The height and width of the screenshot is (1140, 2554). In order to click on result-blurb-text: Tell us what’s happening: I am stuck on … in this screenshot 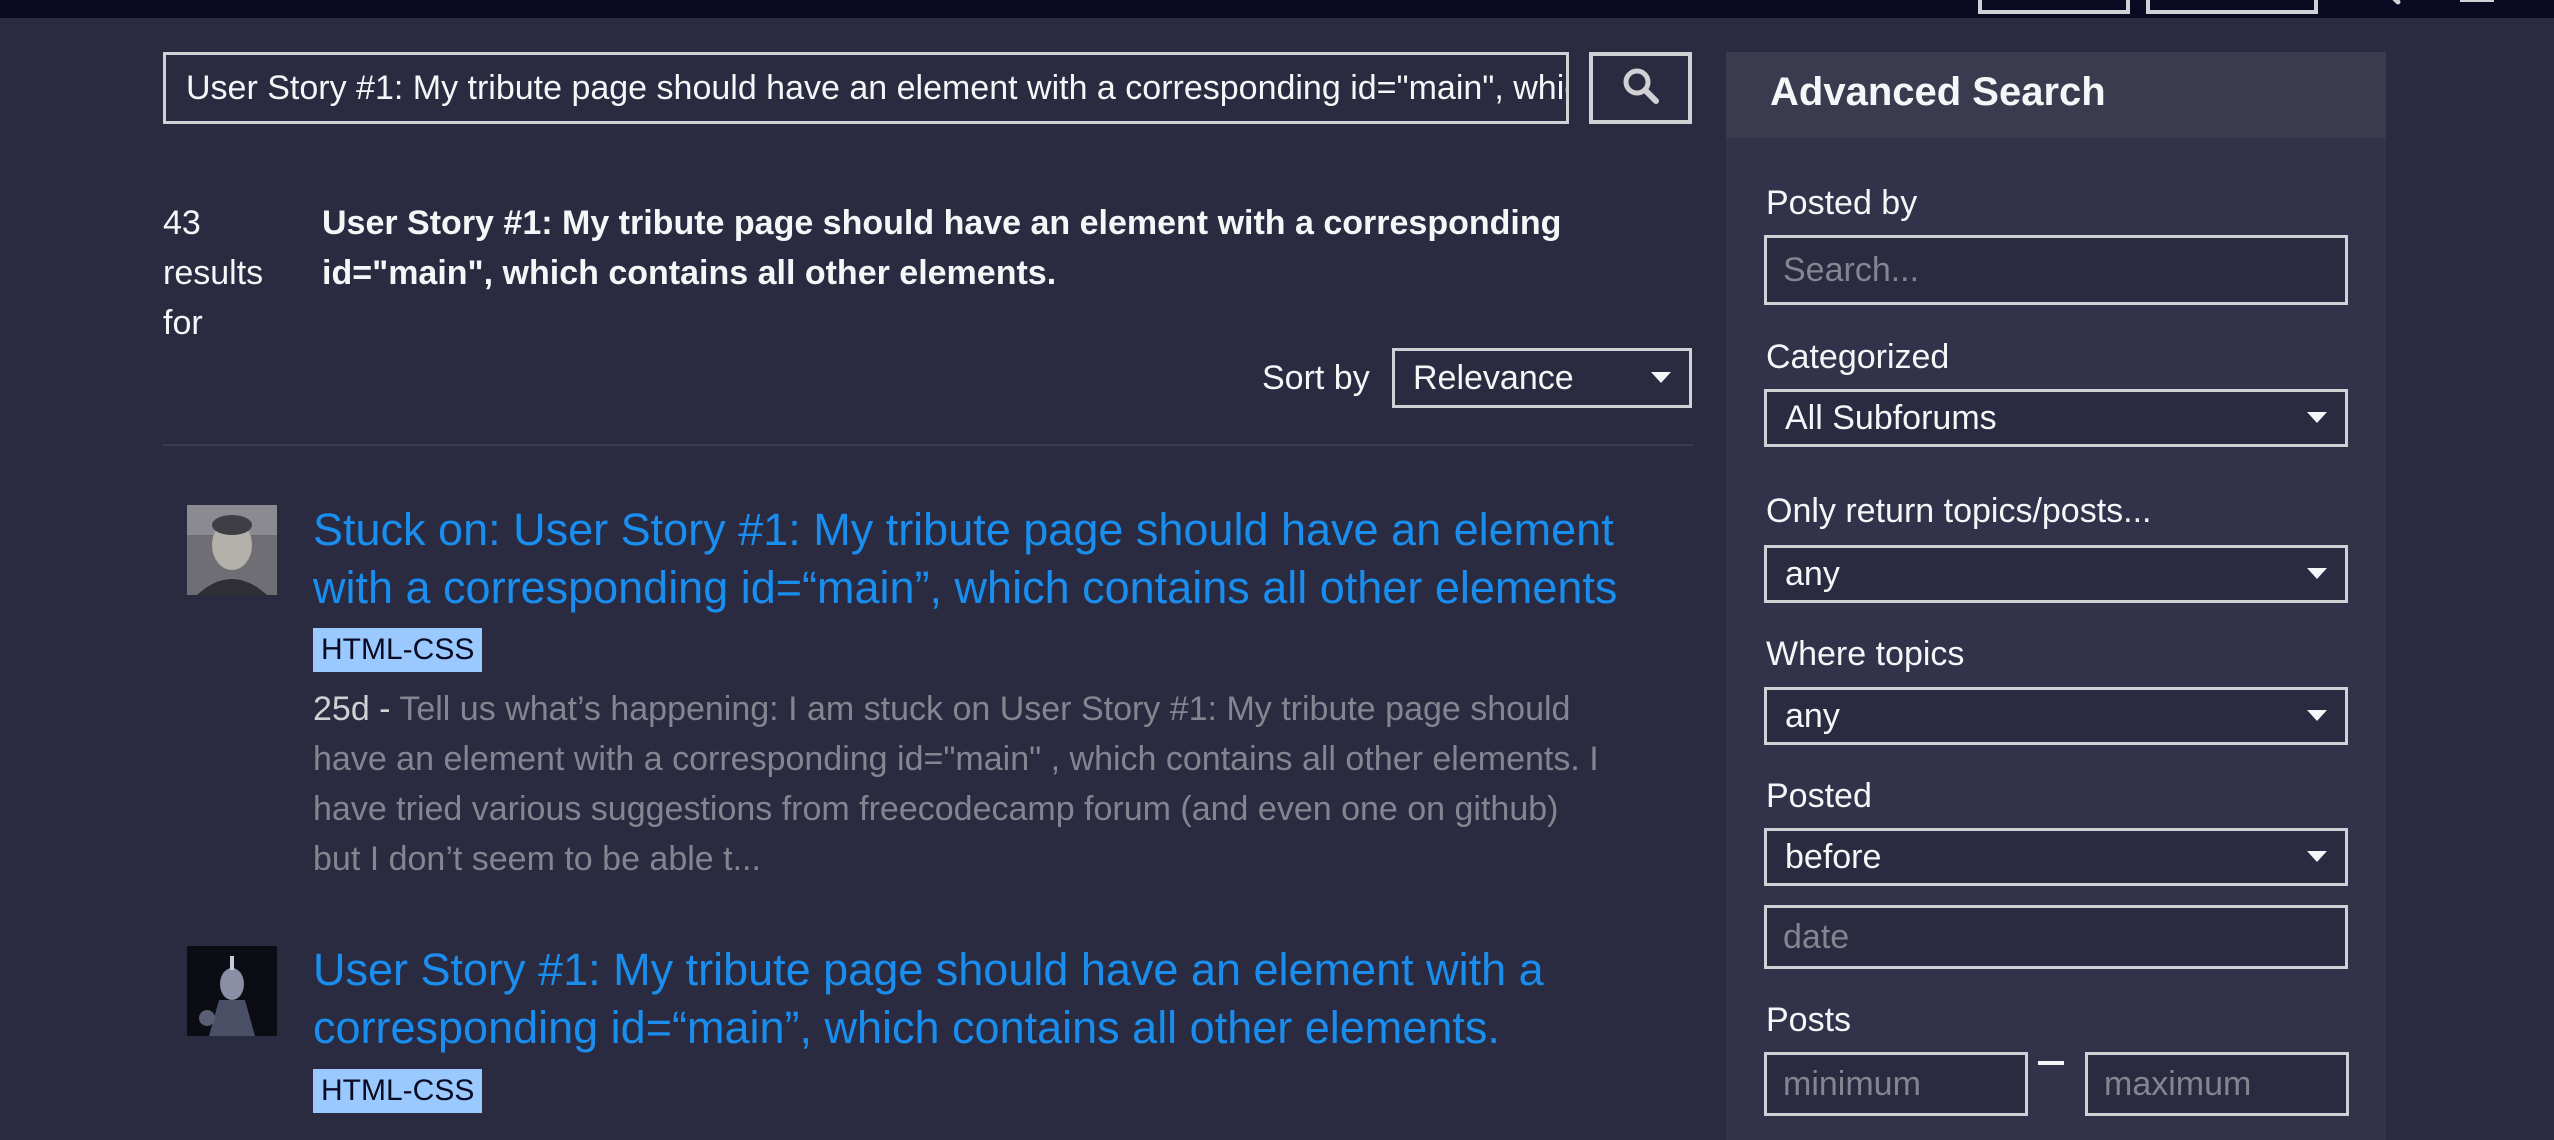, I will do `click(956, 784)`.